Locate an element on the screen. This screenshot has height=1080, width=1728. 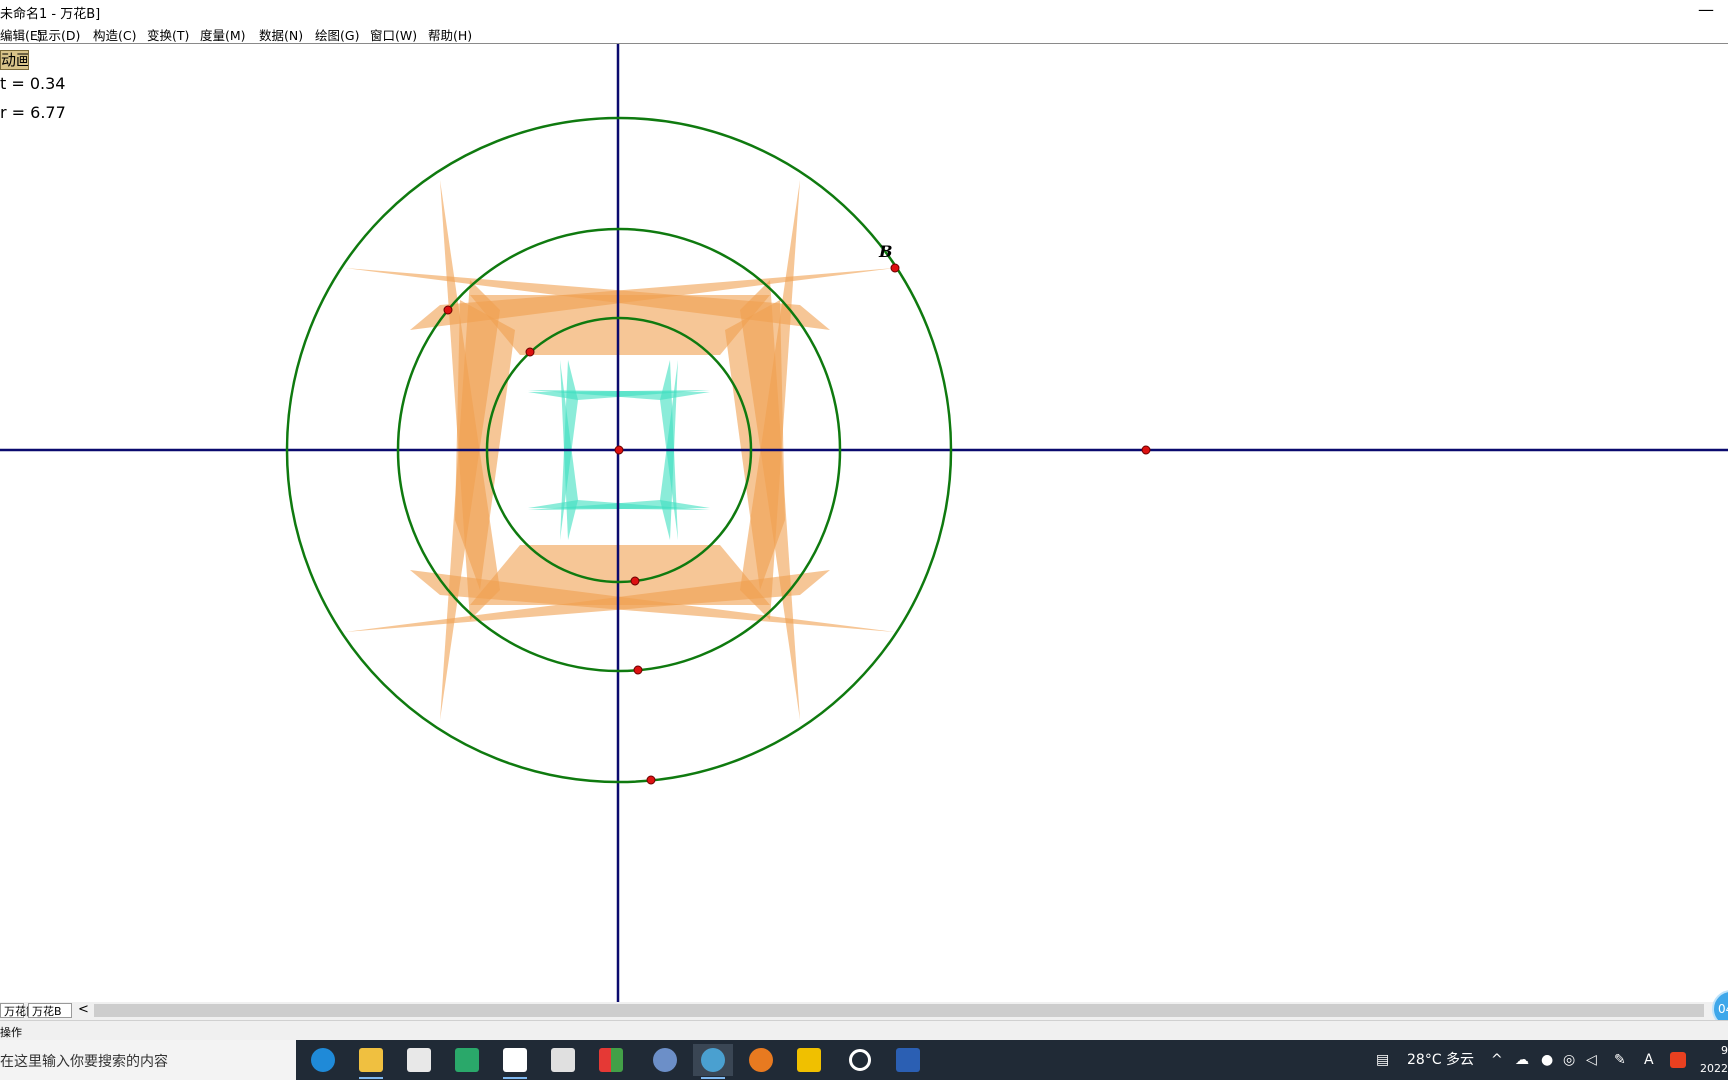
microphone-icon: ● is located at coordinates (1547, 1060).